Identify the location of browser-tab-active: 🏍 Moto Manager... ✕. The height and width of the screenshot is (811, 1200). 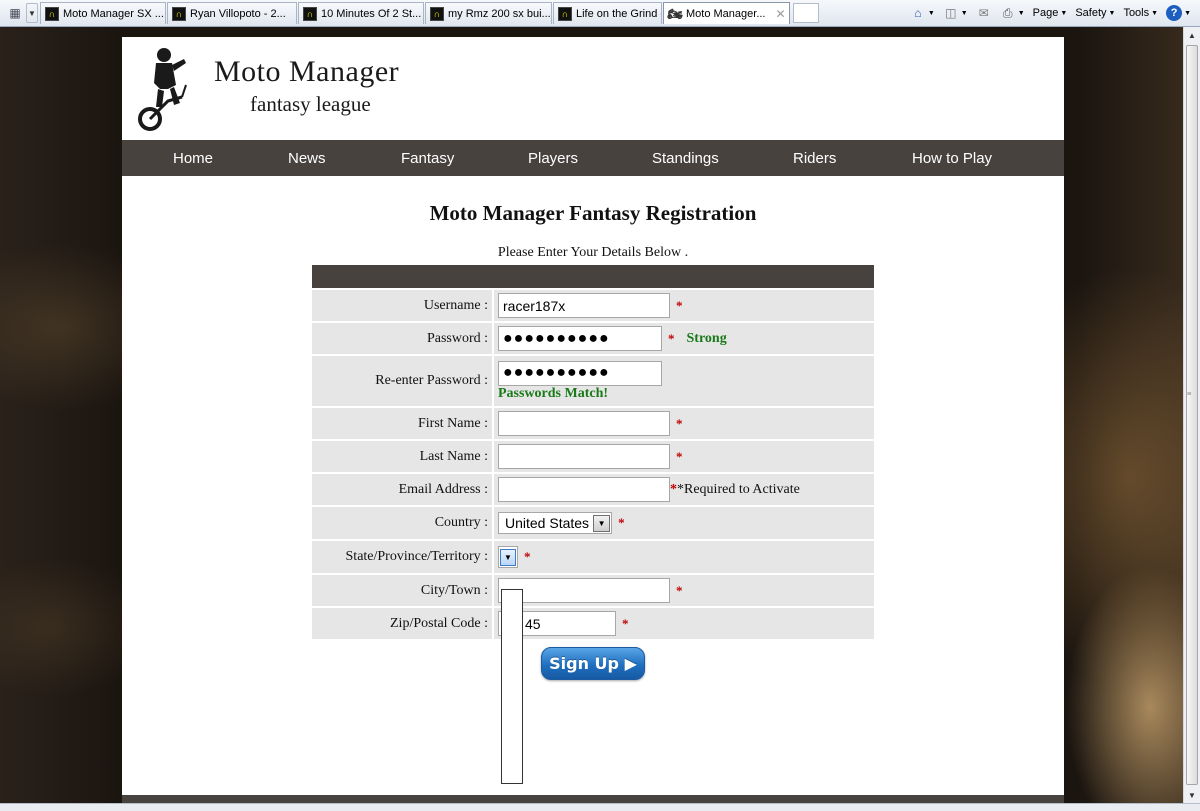
(726, 13).